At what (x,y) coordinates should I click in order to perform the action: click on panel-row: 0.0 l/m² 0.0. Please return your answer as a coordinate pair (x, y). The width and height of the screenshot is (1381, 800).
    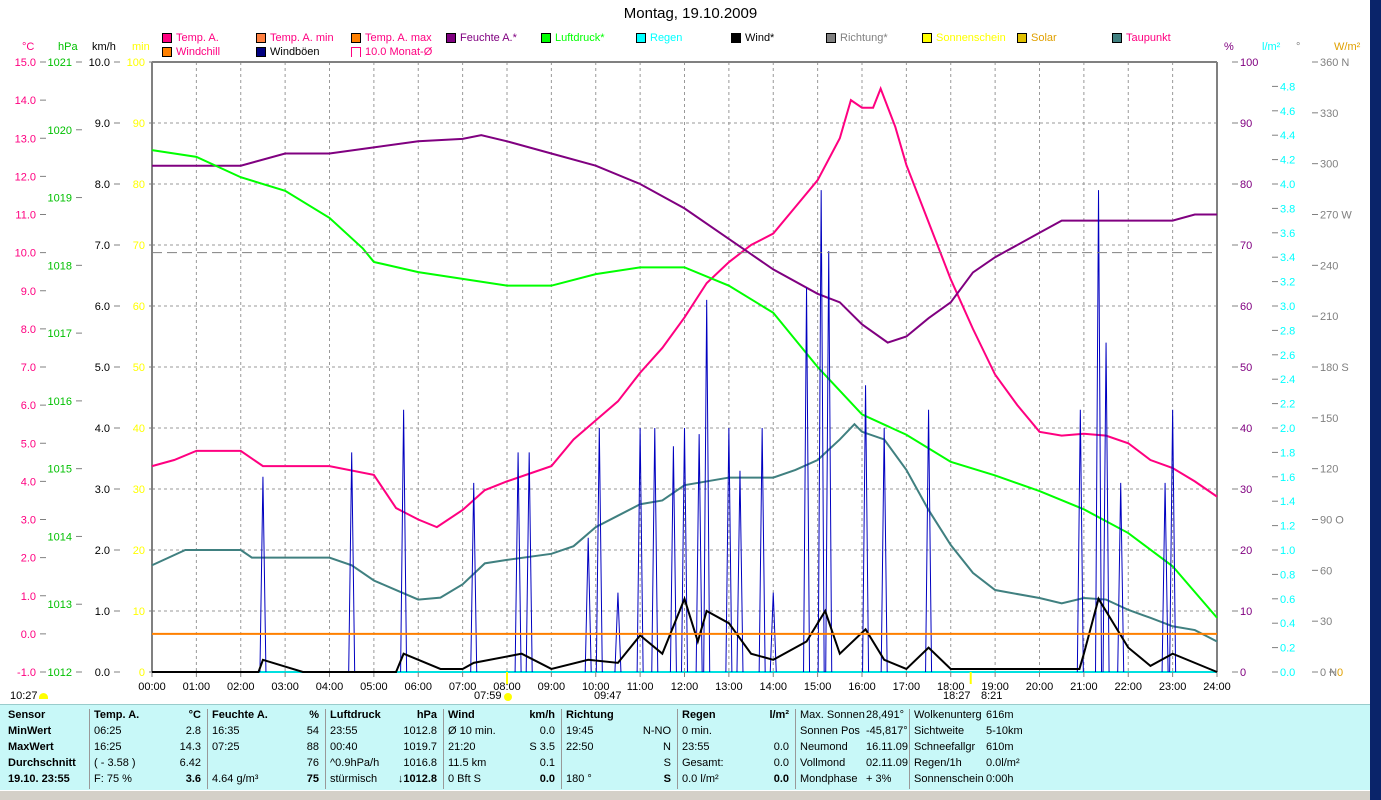
    Looking at the image, I should click on (736, 781).